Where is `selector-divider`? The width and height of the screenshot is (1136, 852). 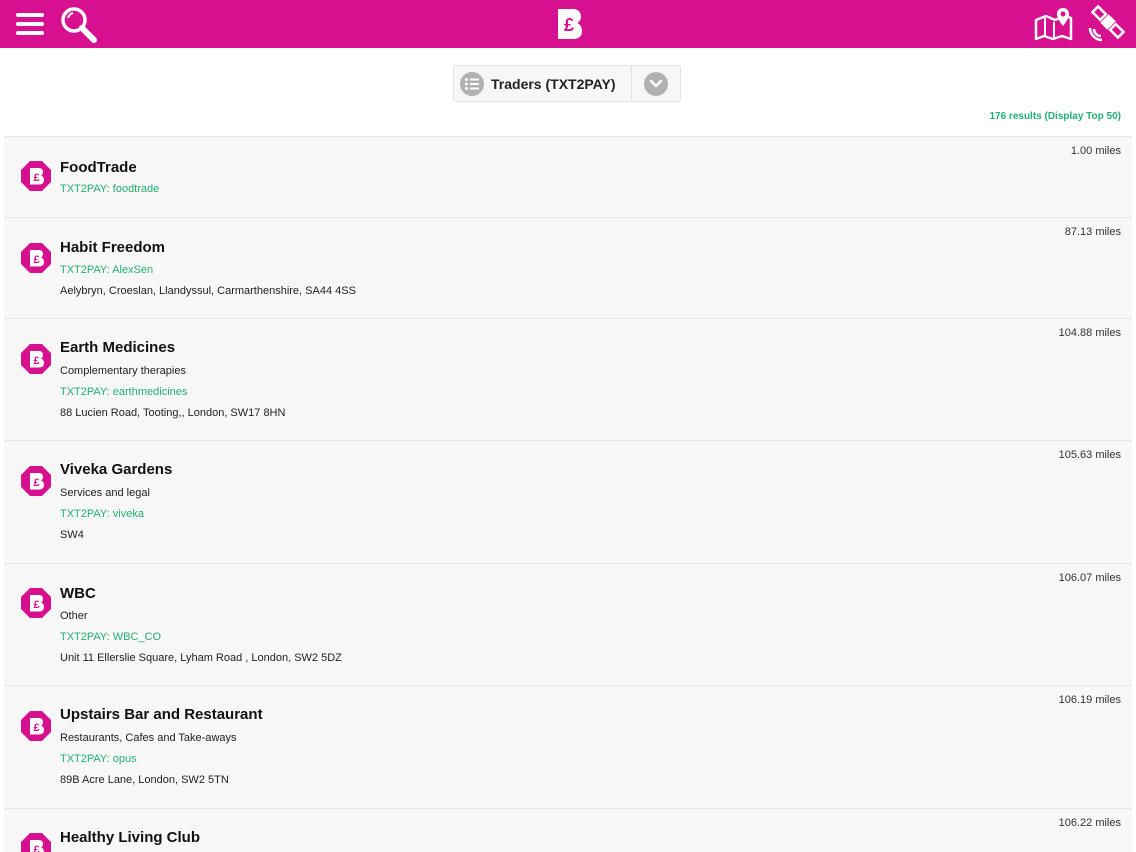 selector-divider is located at coordinates (631, 83).